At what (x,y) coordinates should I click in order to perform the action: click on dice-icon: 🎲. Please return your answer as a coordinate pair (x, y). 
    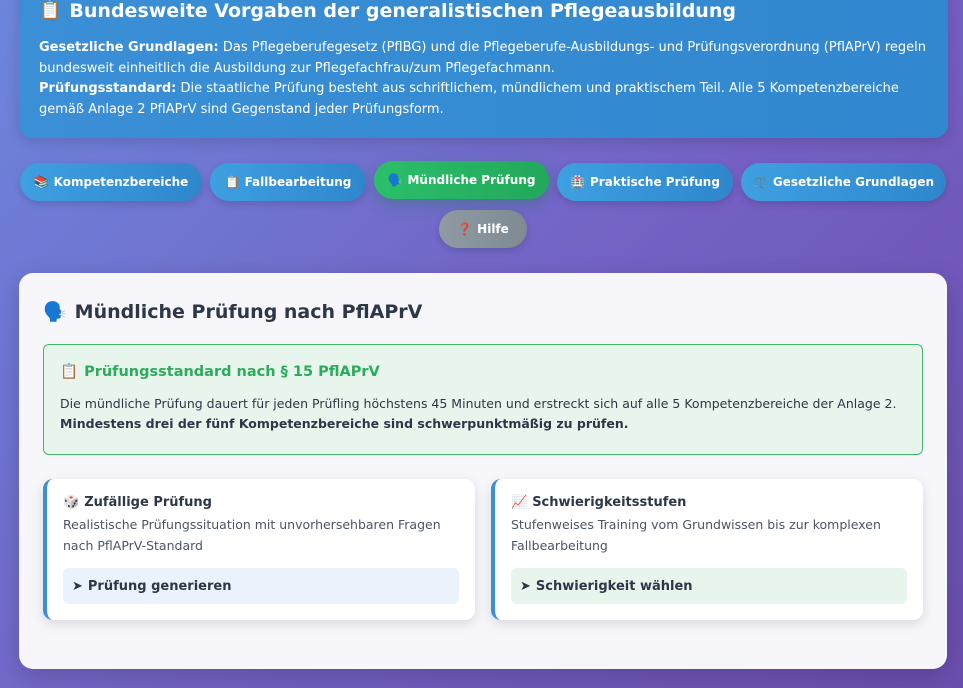
    Looking at the image, I should click on (71, 502).